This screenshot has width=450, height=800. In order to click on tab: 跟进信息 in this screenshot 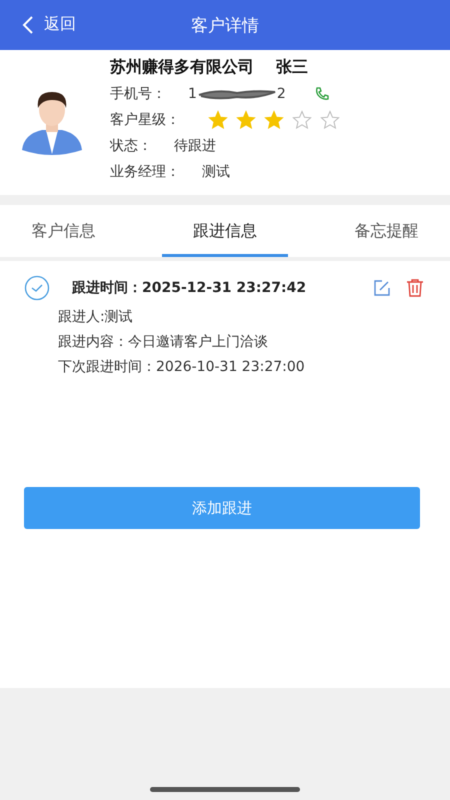, I will do `click(225, 231)`.